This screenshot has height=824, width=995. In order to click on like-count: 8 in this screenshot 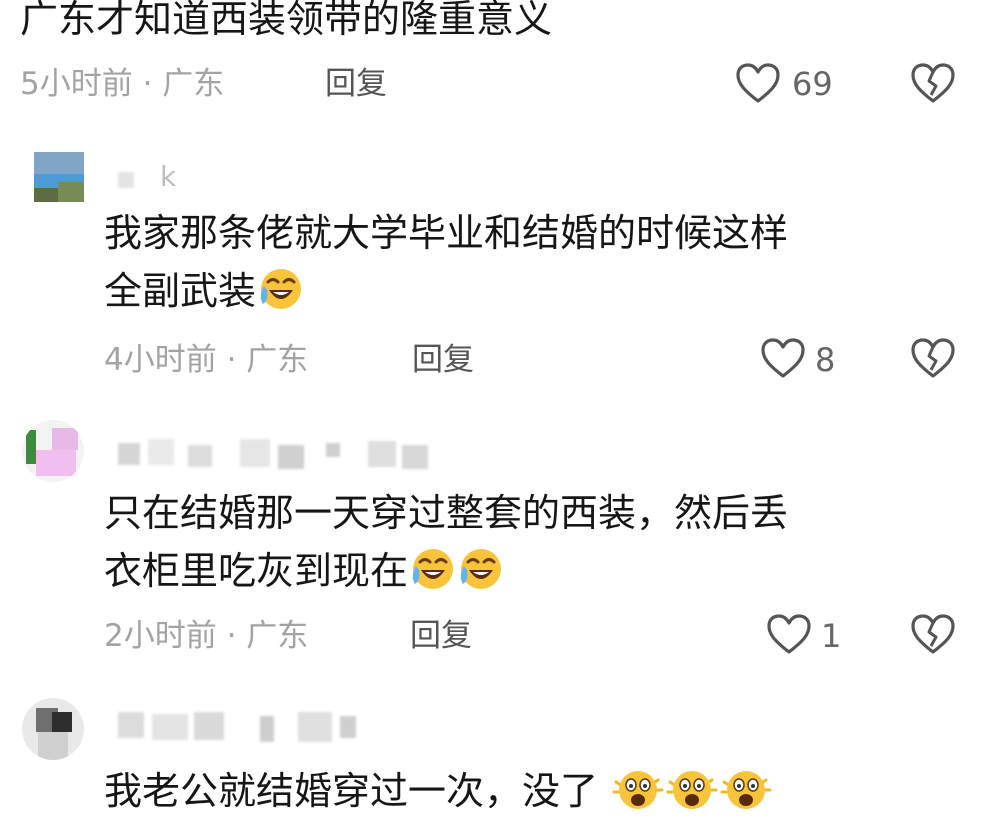, I will do `click(825, 360)`.